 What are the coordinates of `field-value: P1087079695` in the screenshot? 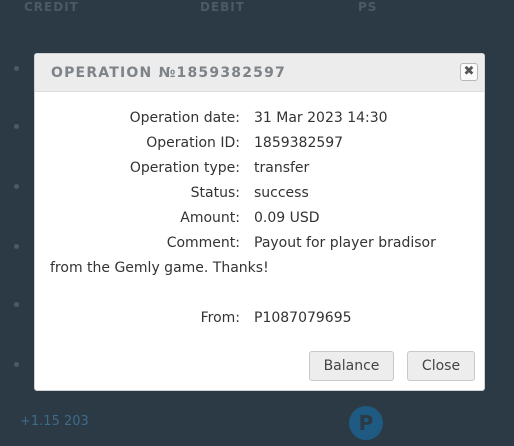 It's located at (303, 318).